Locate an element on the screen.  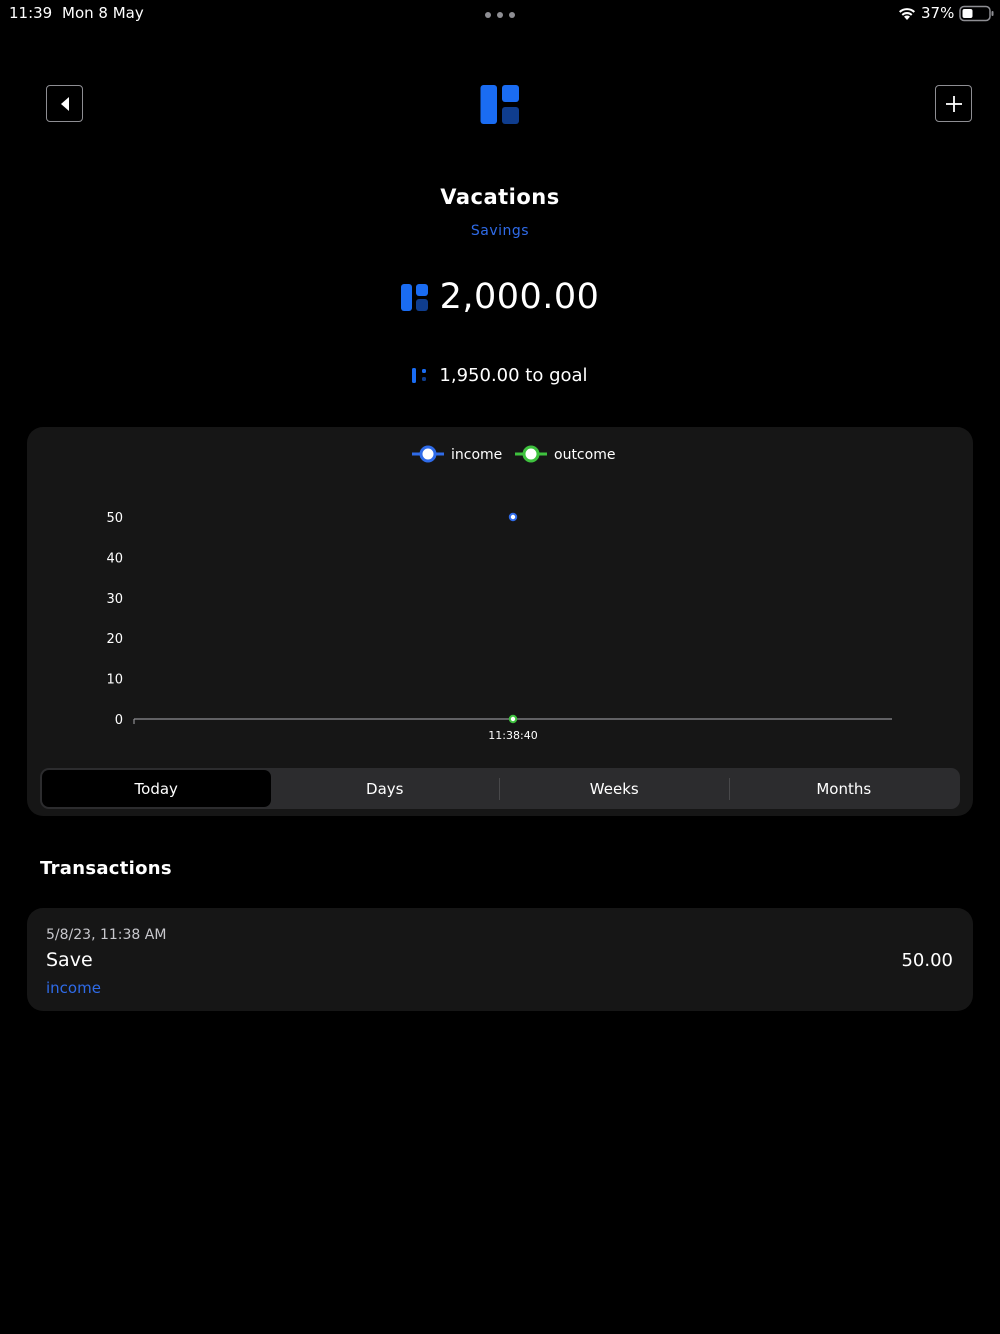
multitasking-dots-icon is located at coordinates (500, 15).